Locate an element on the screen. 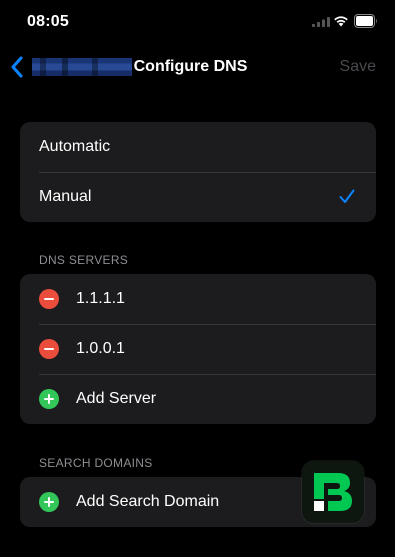 Image resolution: width=395 pixels, height=557 pixels. status-bar: 08:05 is located at coordinates (197, 22).